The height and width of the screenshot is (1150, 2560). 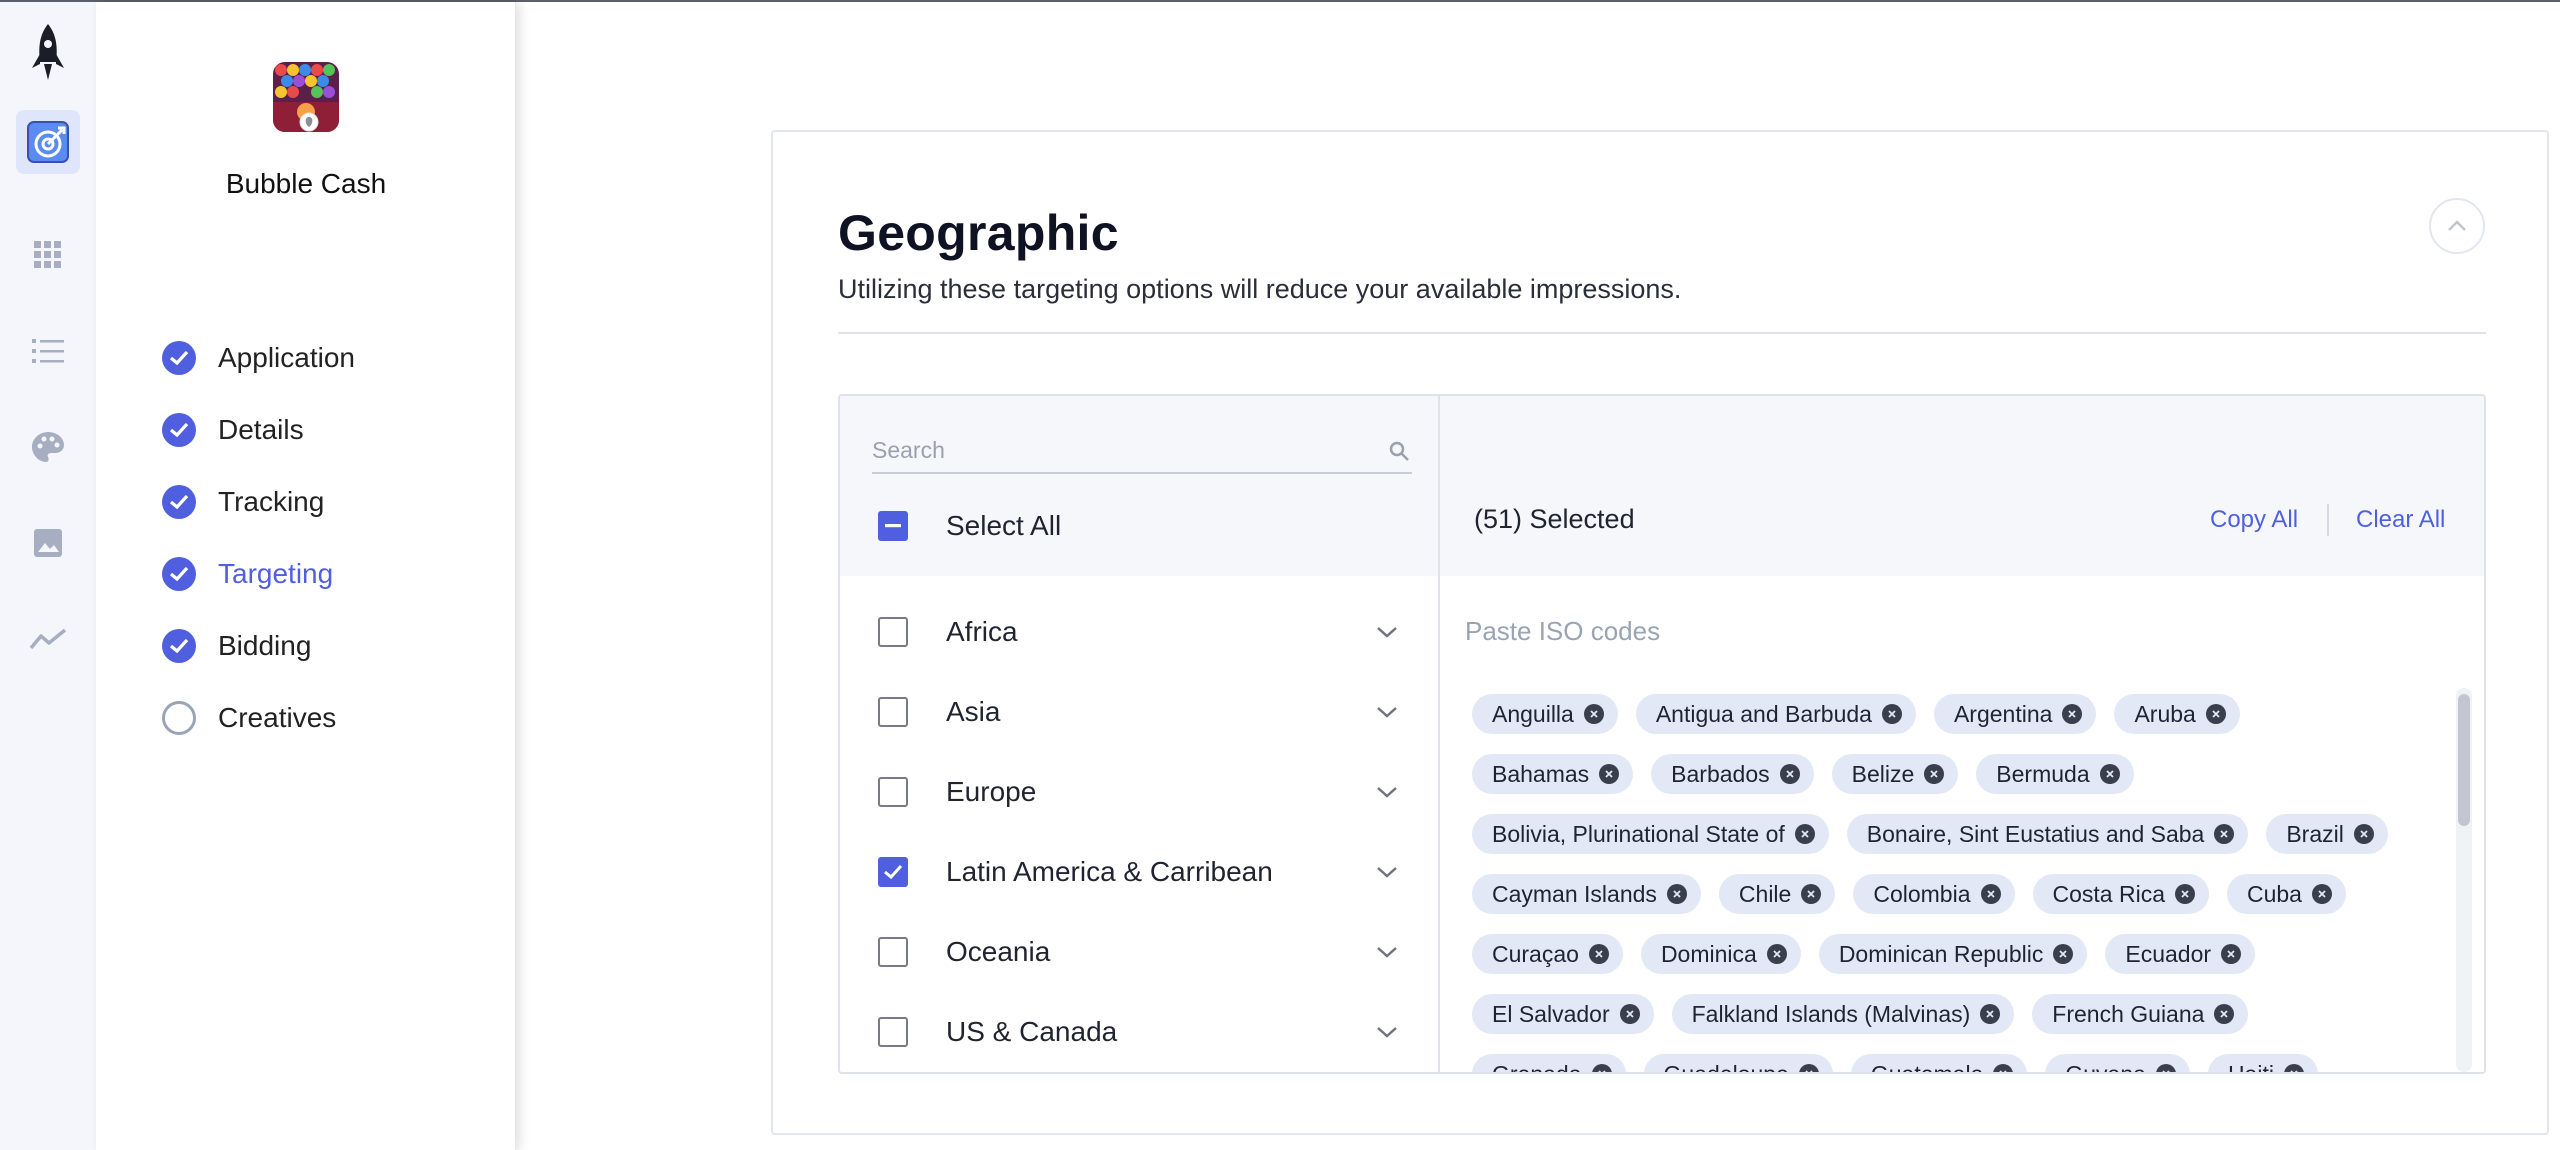 What do you see at coordinates (1399, 453) in the screenshot?
I see `search-icon` at bounding box center [1399, 453].